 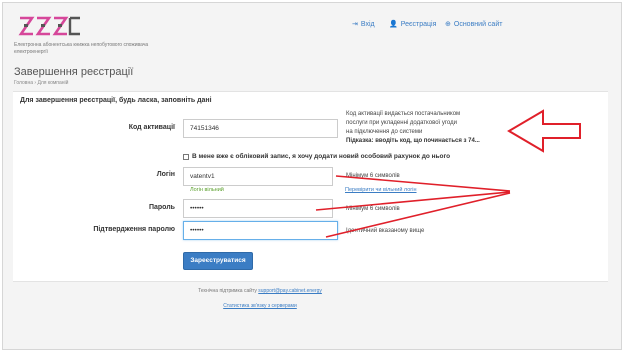 I want to click on check-login-link: Перевірити чи вільний логін, so click(x=381, y=190).